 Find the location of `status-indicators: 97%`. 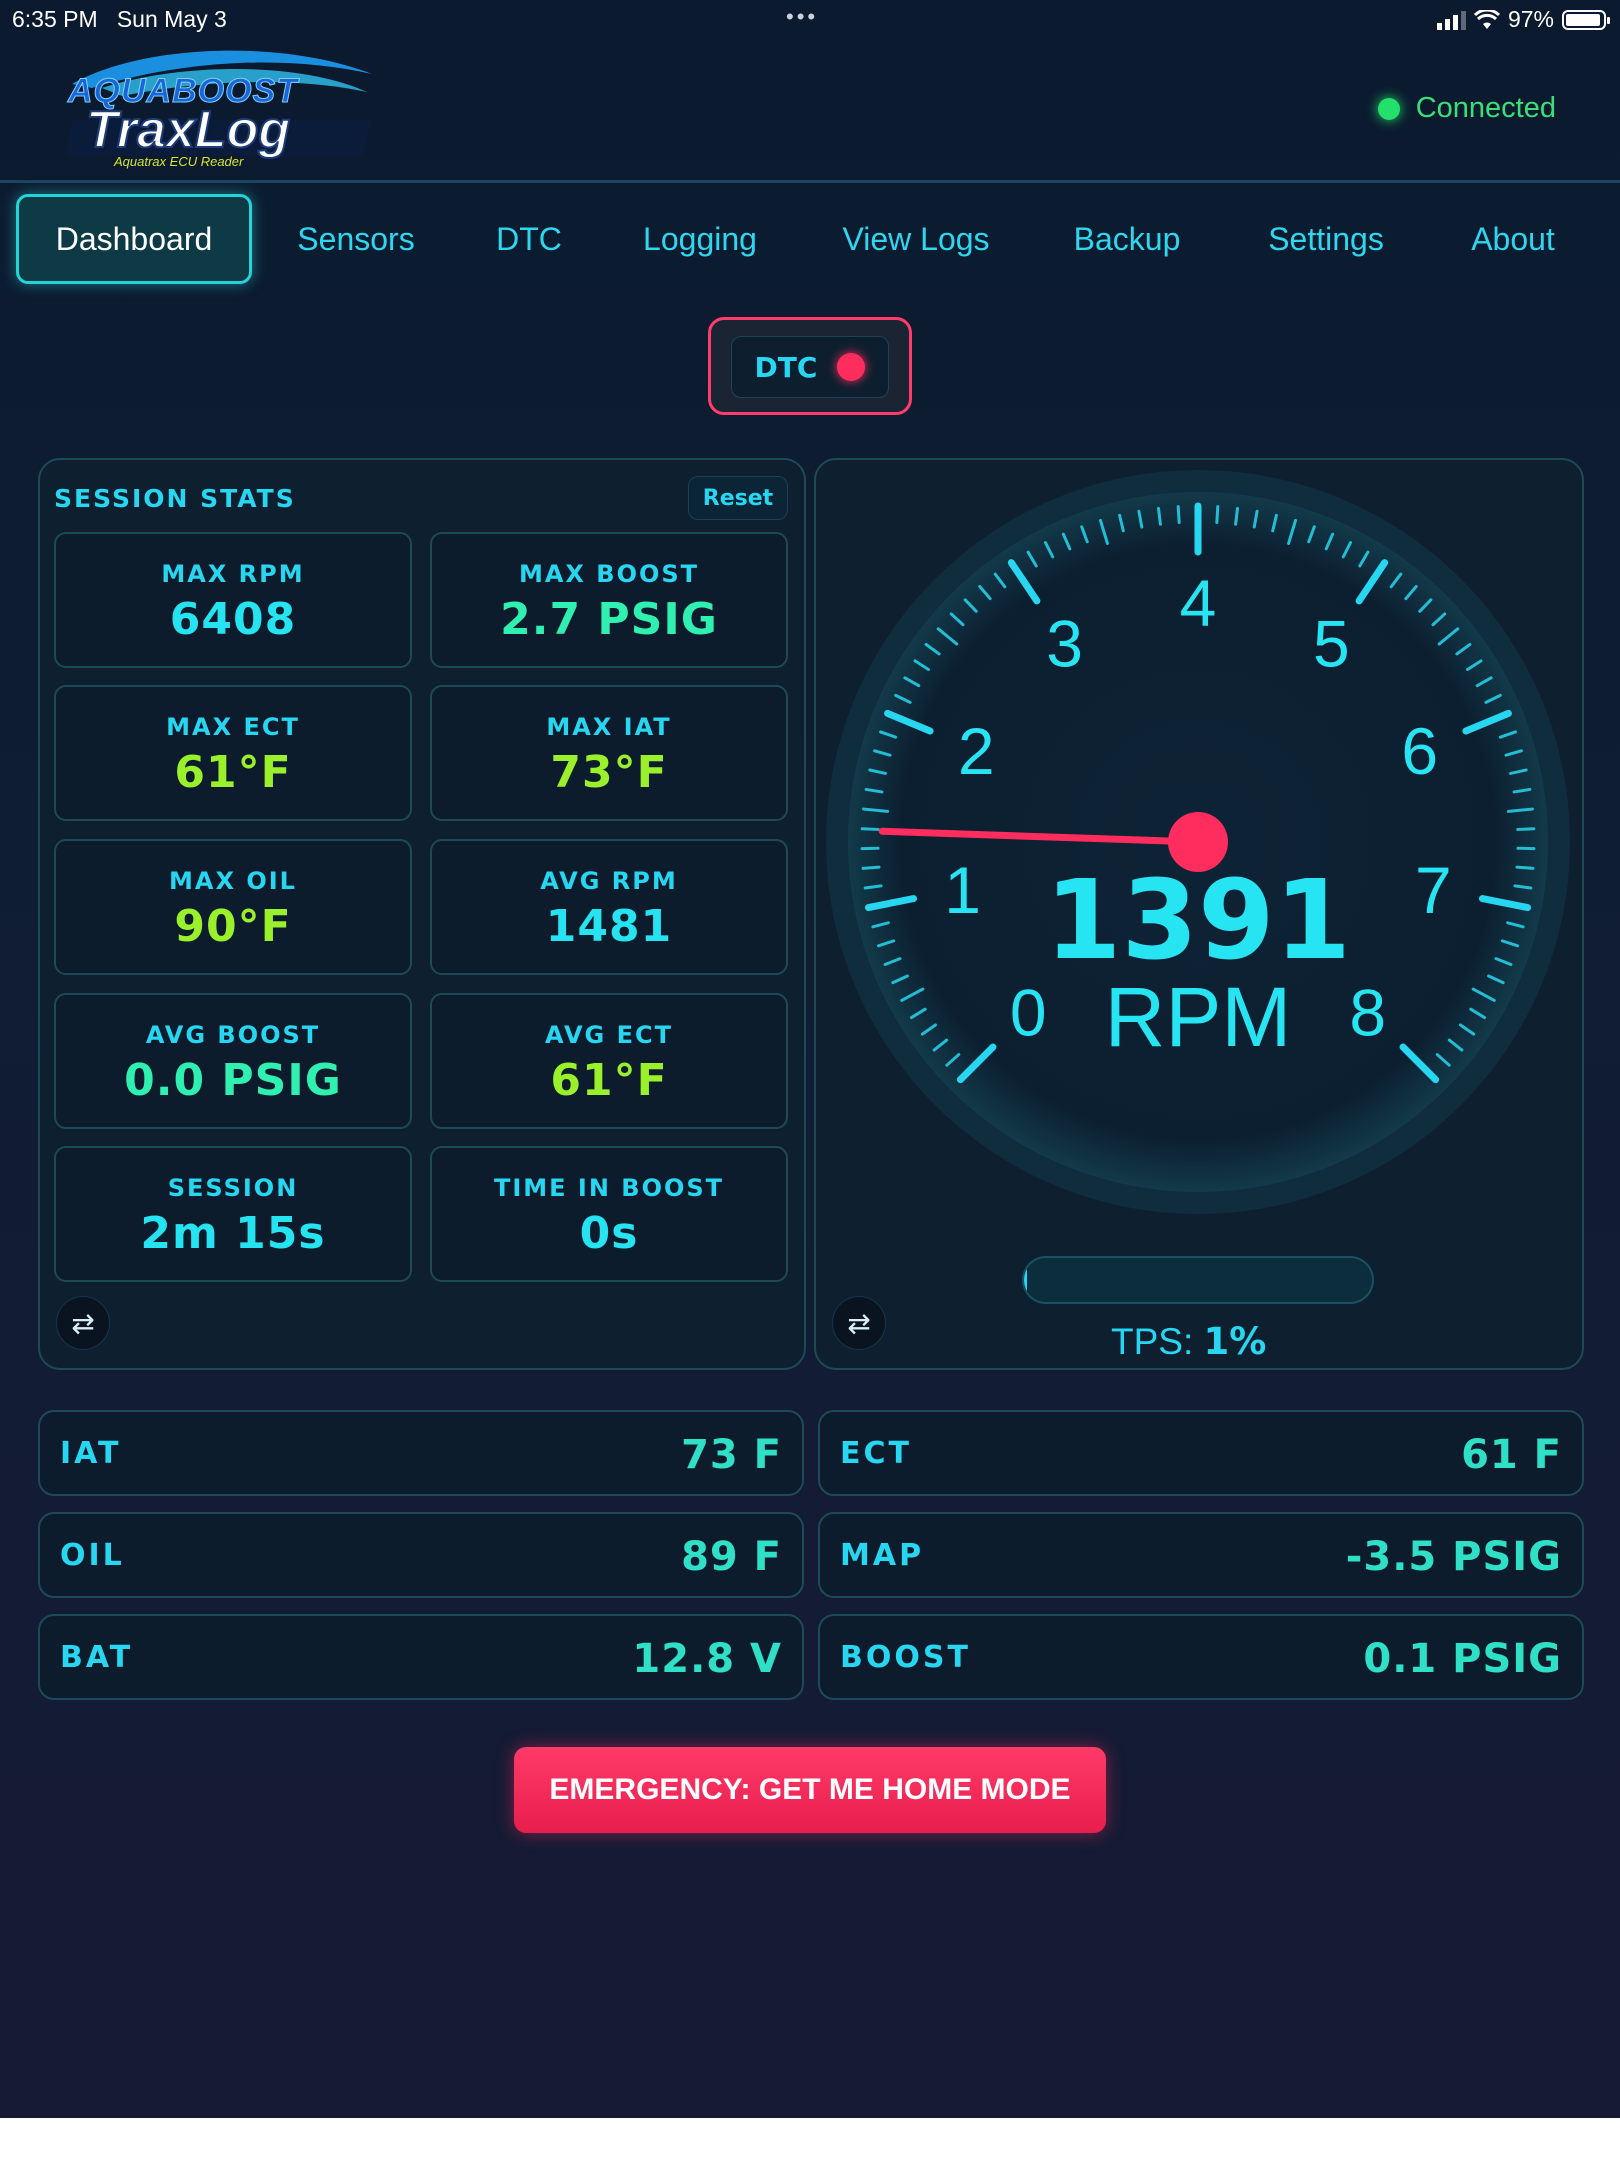

status-indicators: 97% is located at coordinates (1523, 19).